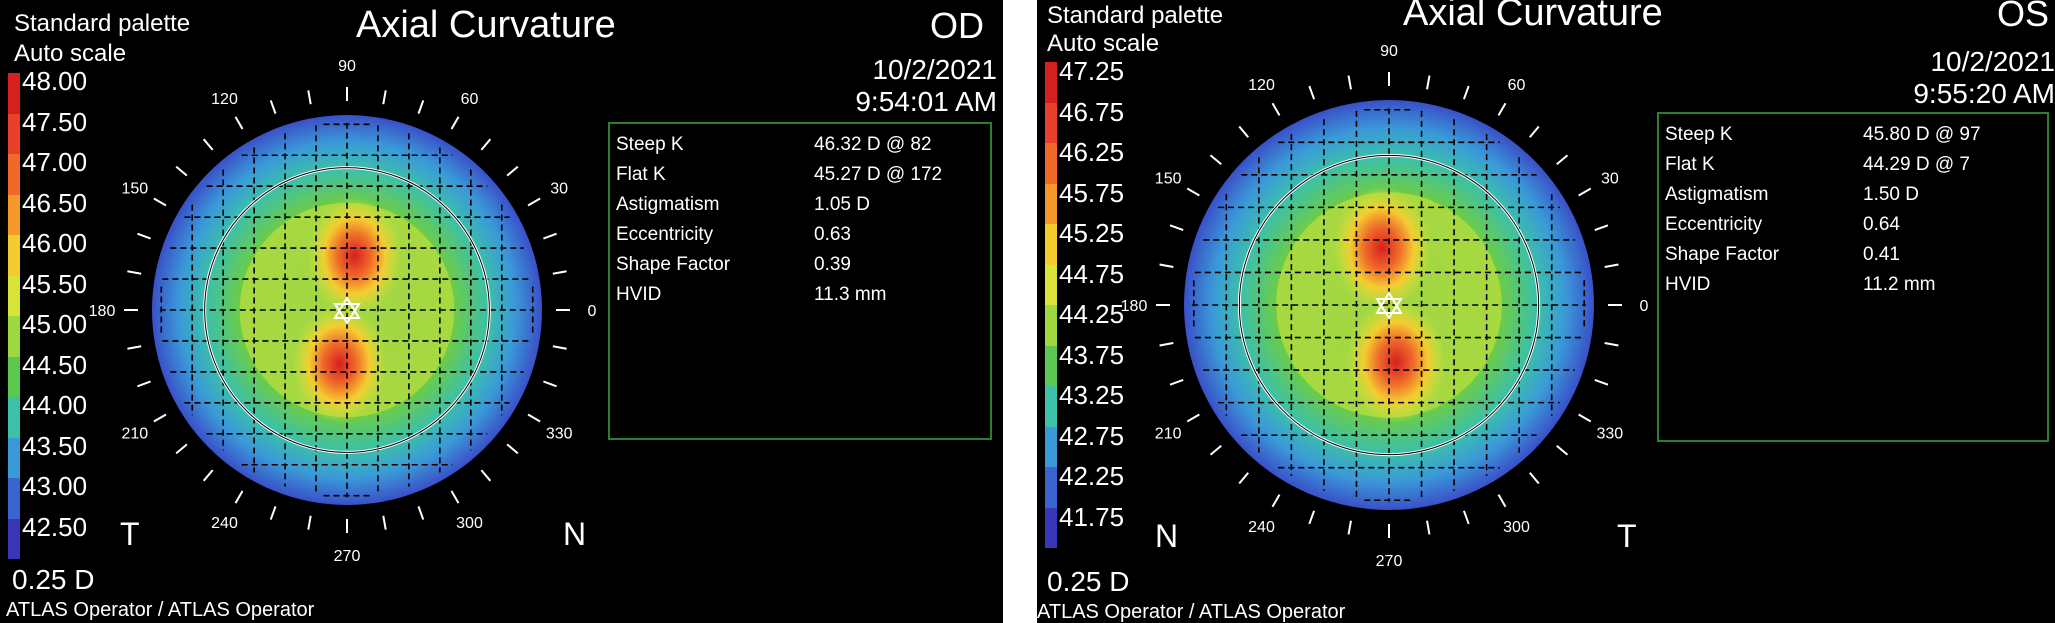 This screenshot has height=623, width=2055. I want to click on metric-value: 11.3 mm, so click(850, 294).